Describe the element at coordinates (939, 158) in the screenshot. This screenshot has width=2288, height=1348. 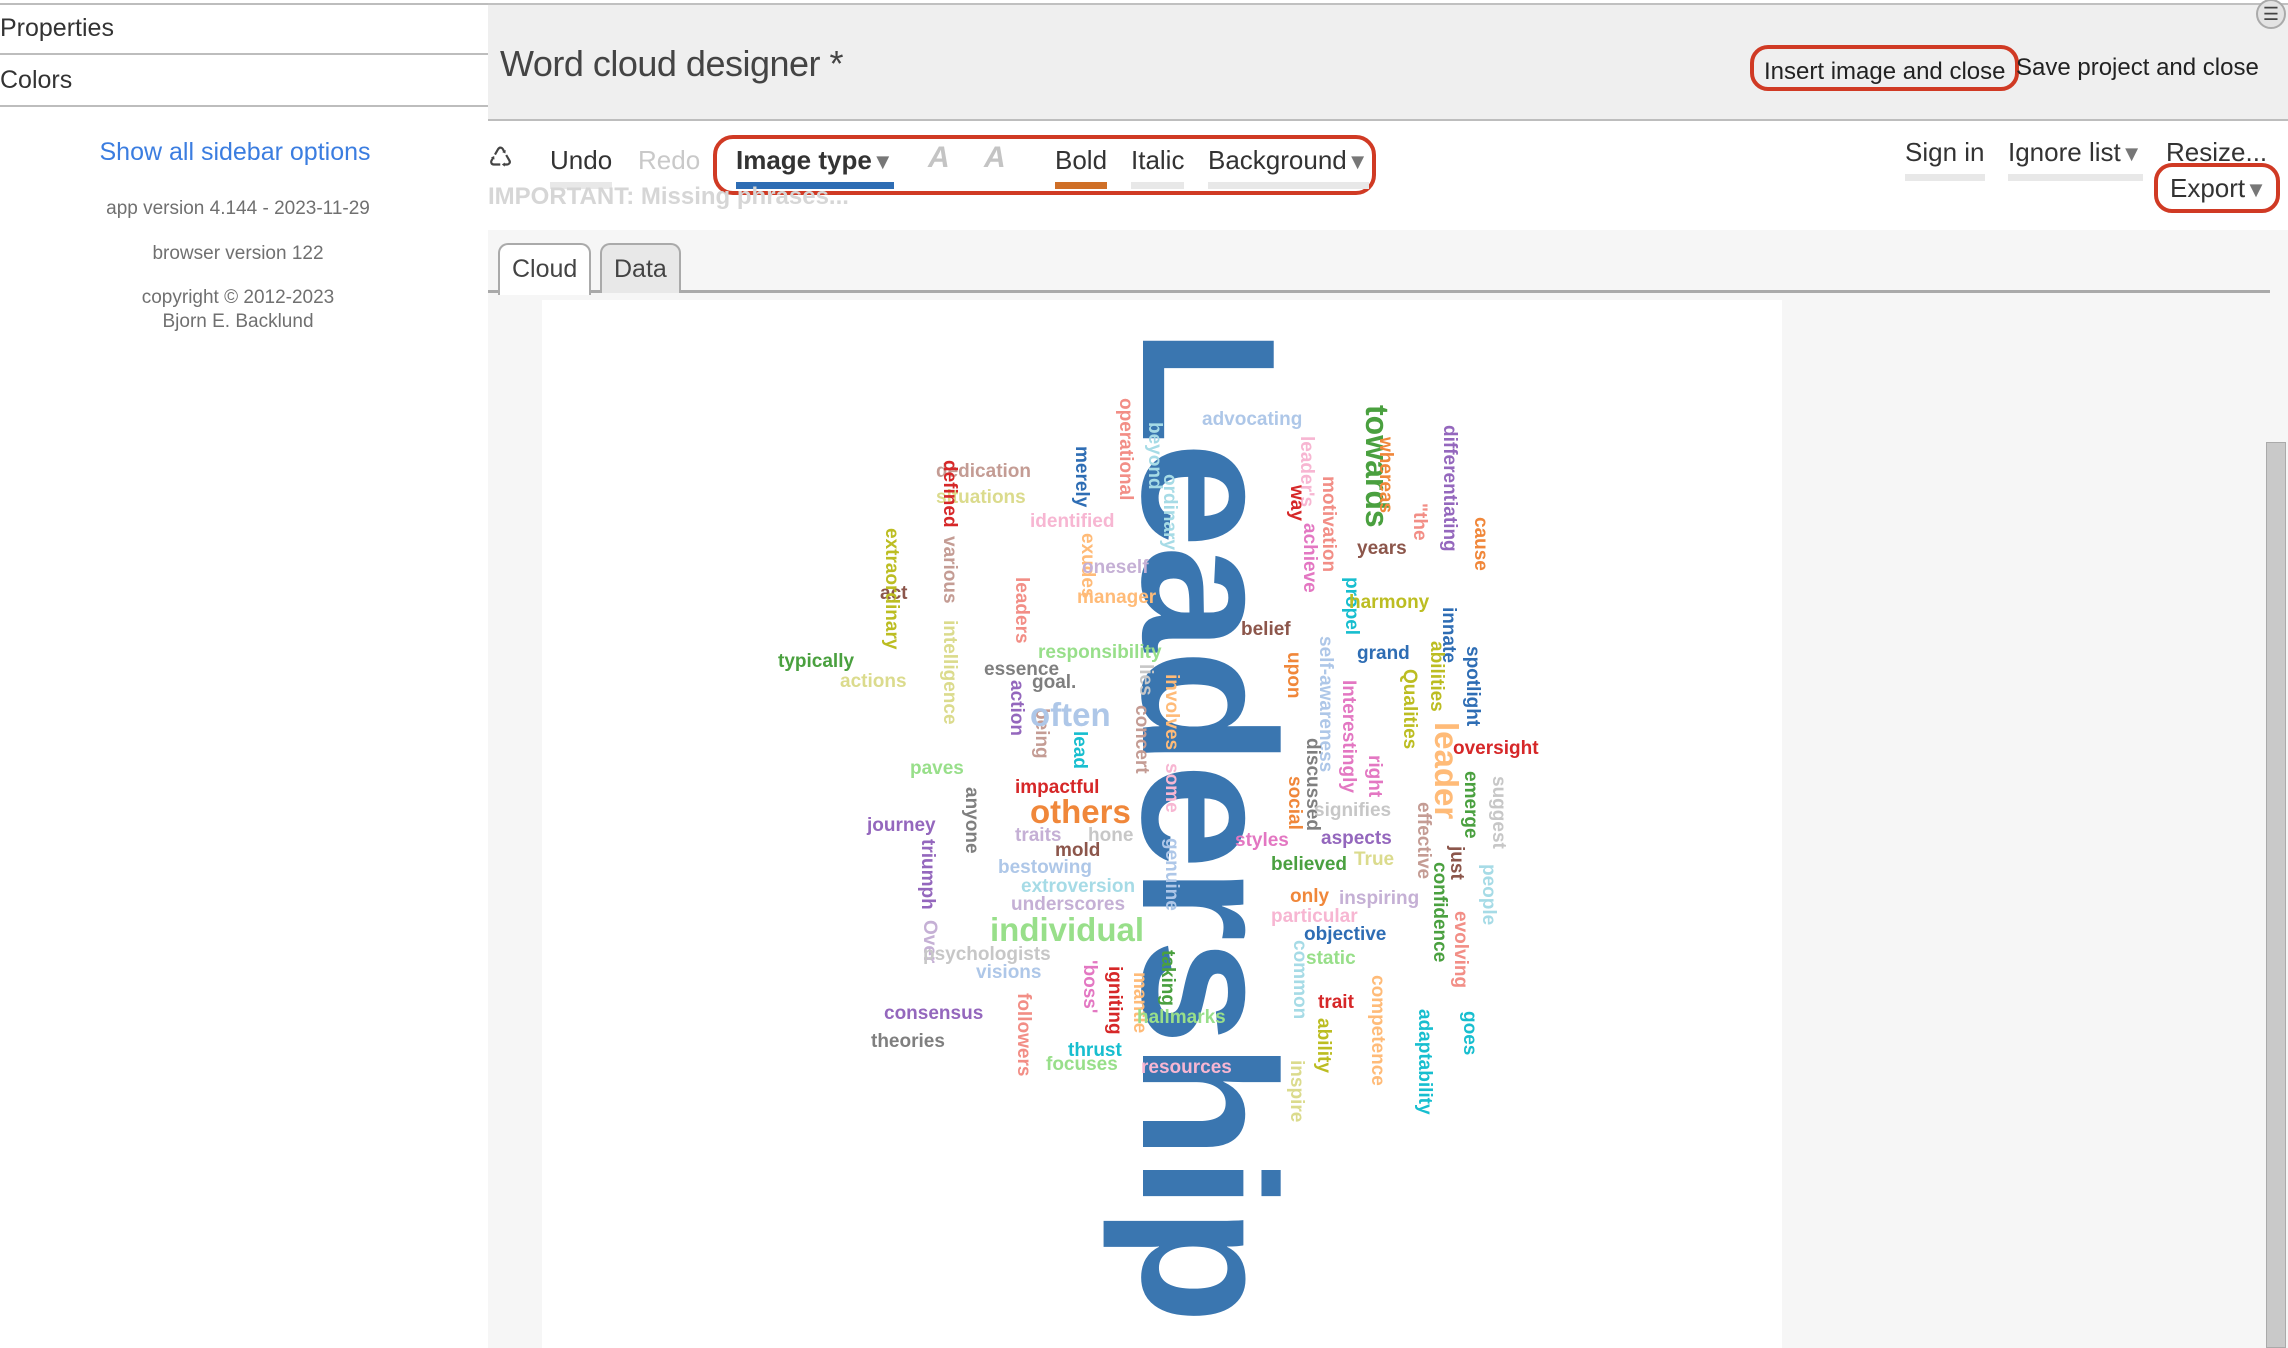
I see `font-size-decrease-icon: A` at that location.